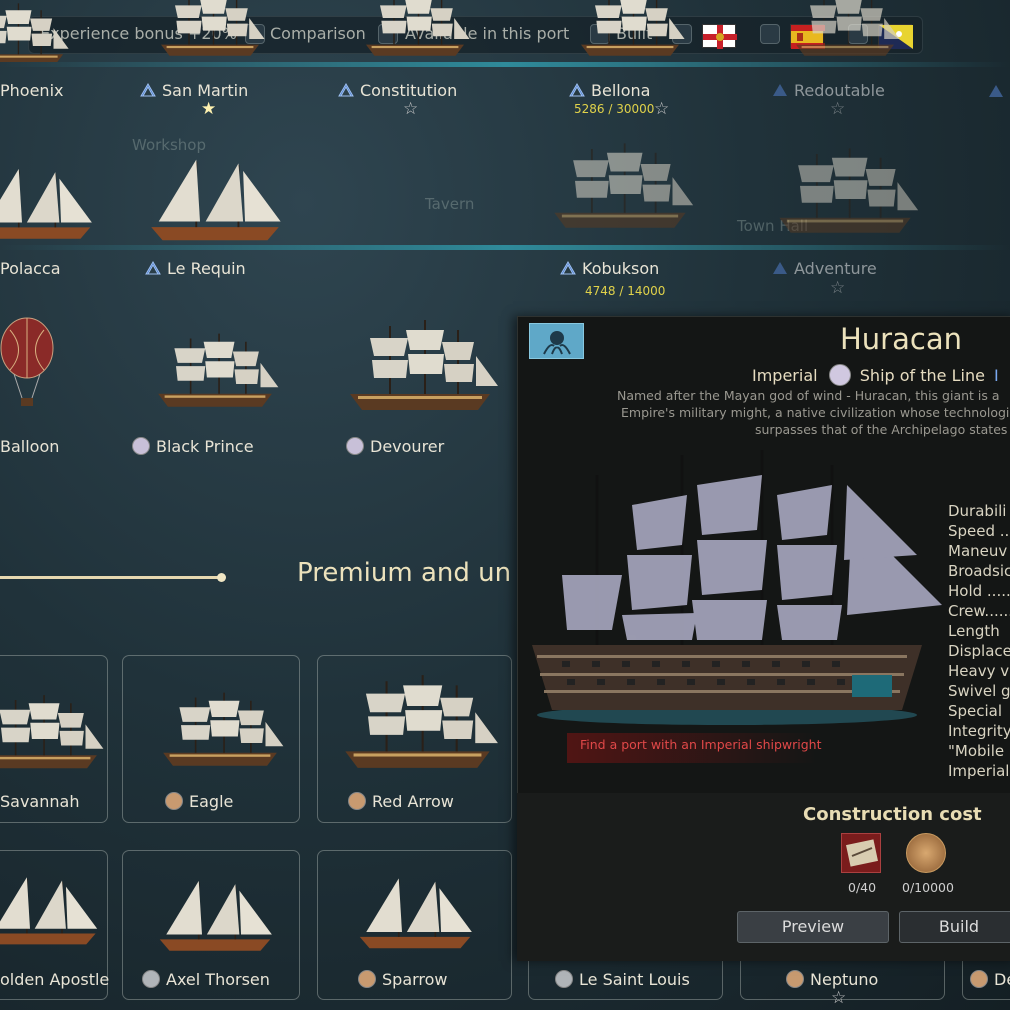  I want to click on gold-coin-icon, so click(926, 853).